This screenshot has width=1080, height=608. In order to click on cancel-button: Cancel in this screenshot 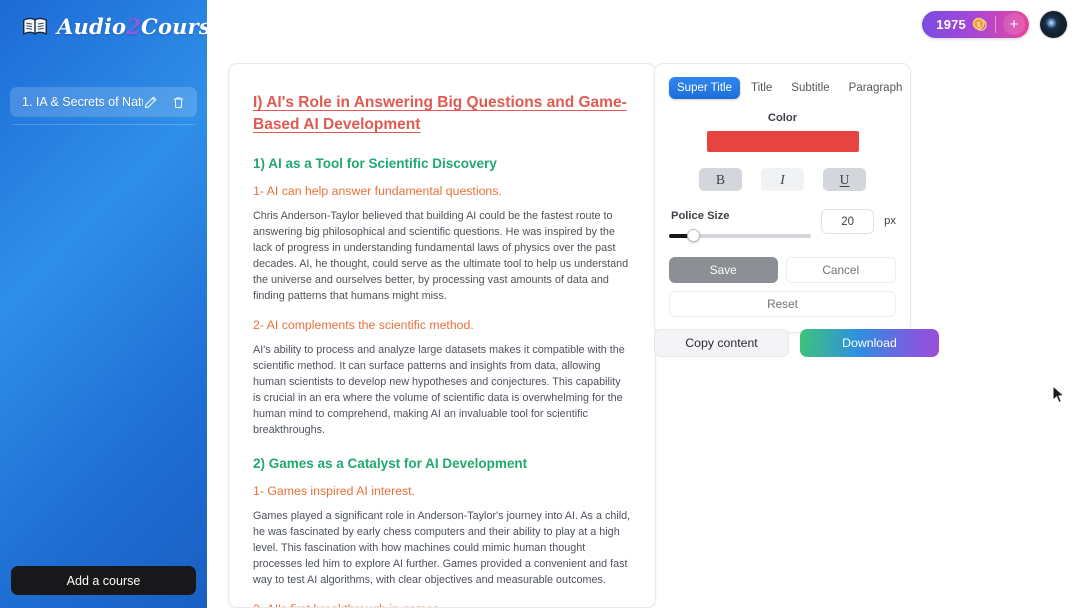, I will do `click(840, 270)`.